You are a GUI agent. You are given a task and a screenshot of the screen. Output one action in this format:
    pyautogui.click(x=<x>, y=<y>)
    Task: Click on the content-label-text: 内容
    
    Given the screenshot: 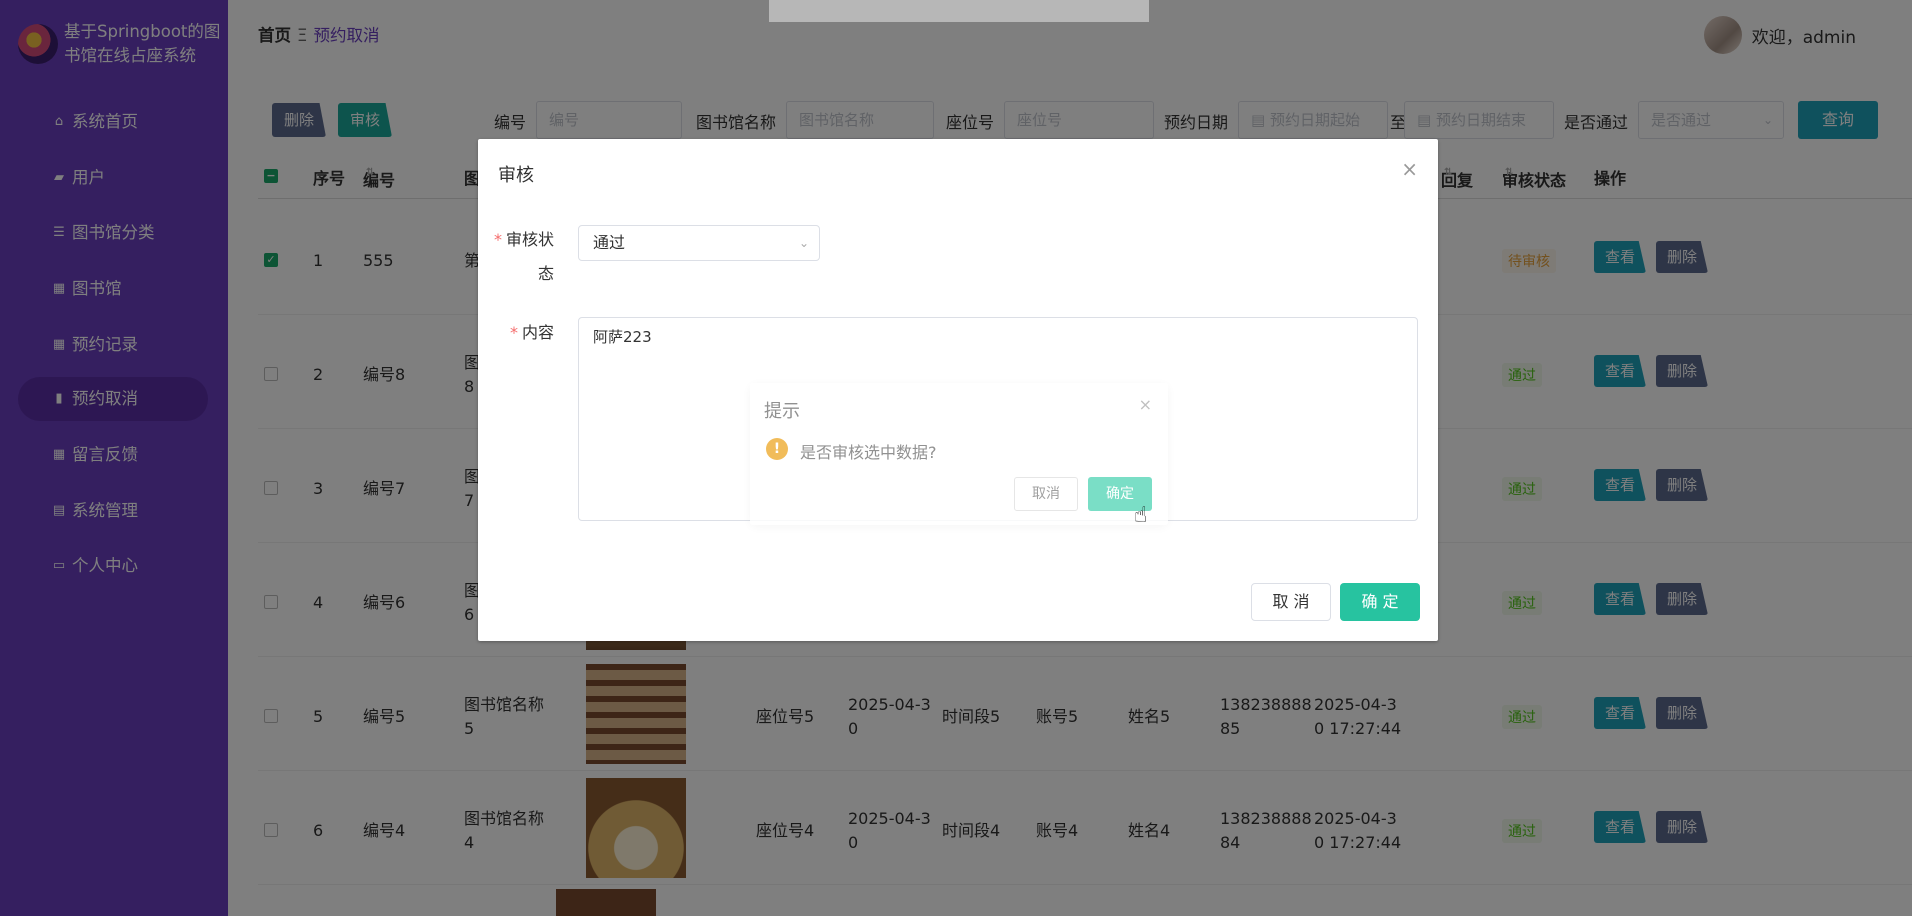 What is the action you would take?
    pyautogui.click(x=537, y=332)
    